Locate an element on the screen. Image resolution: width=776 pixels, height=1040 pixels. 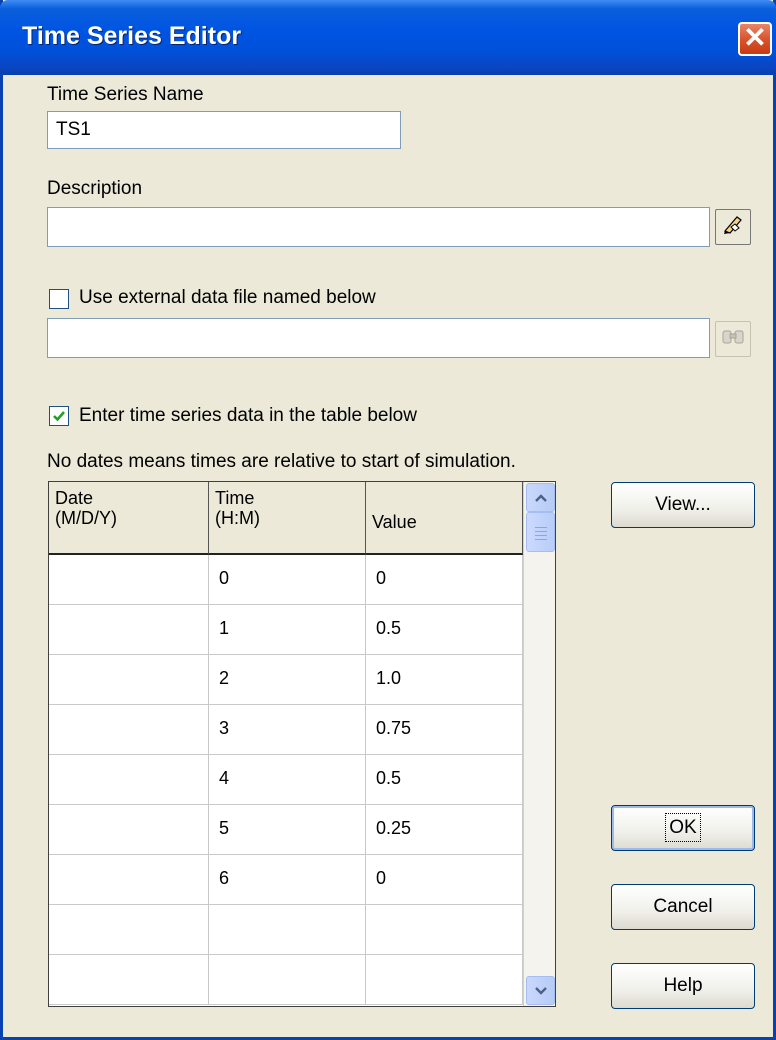
help-button-label: Help is located at coordinates (683, 985).